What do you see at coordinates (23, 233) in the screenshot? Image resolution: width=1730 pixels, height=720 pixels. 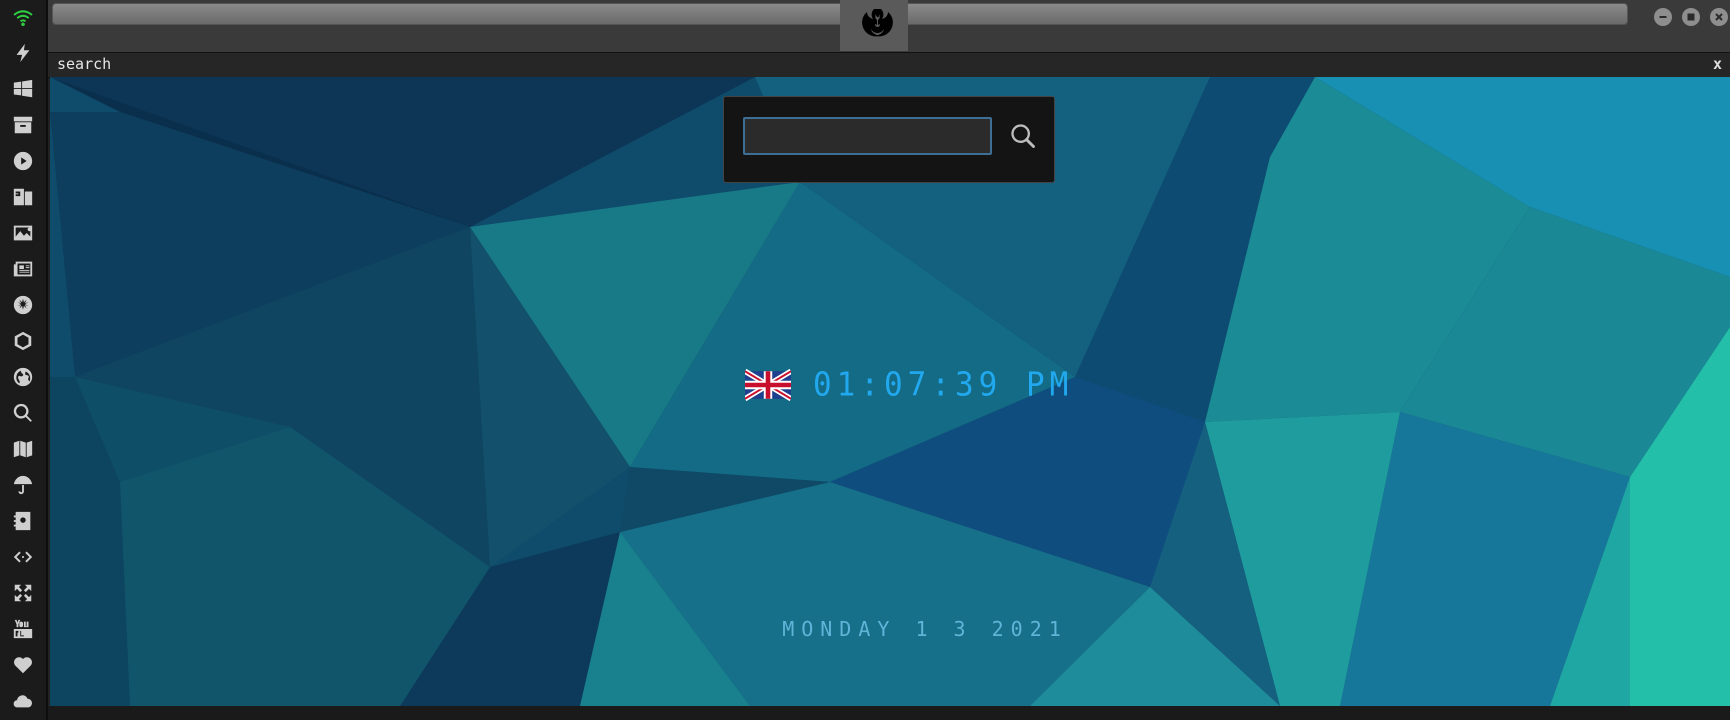 I see `image-icon` at bounding box center [23, 233].